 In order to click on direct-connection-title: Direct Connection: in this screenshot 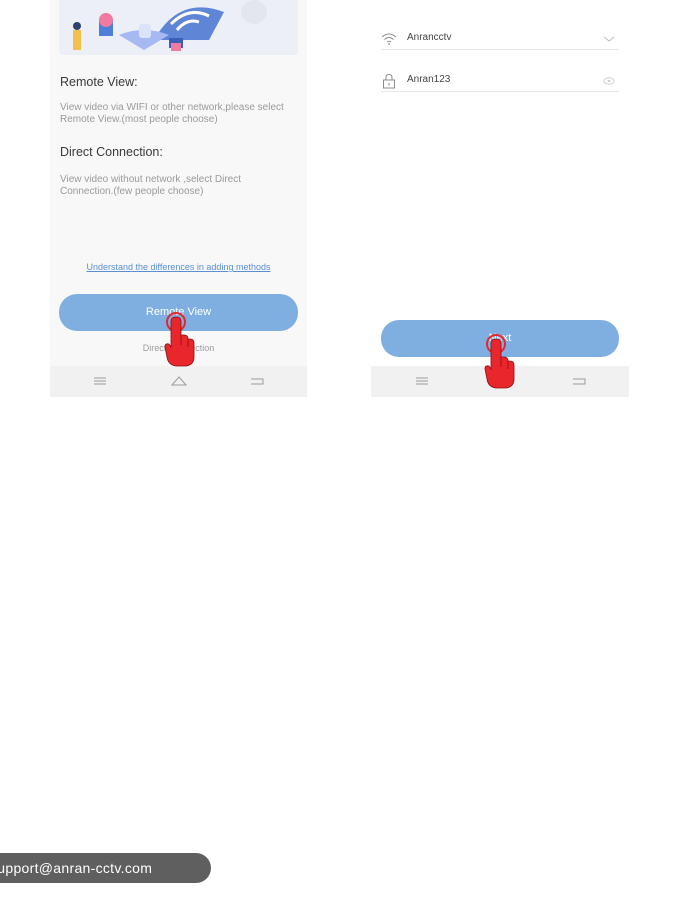, I will do `click(111, 152)`.